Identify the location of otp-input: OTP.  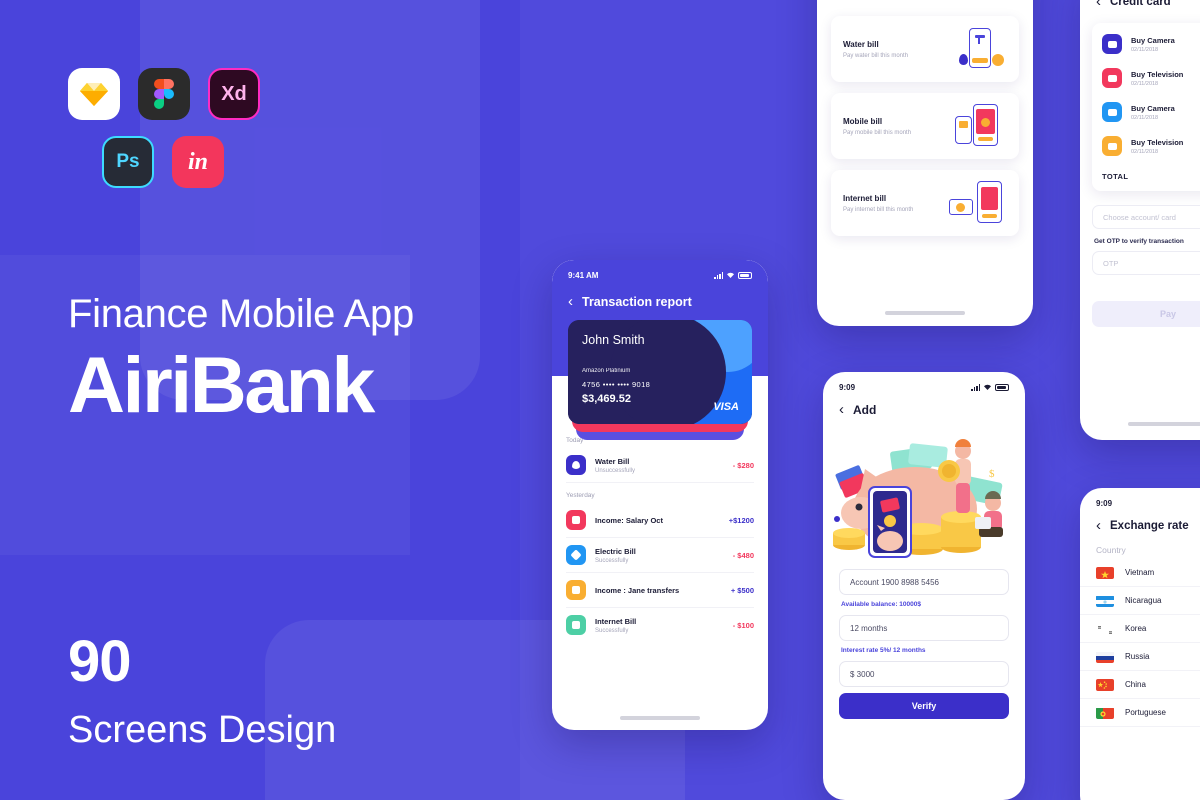
(1146, 263).